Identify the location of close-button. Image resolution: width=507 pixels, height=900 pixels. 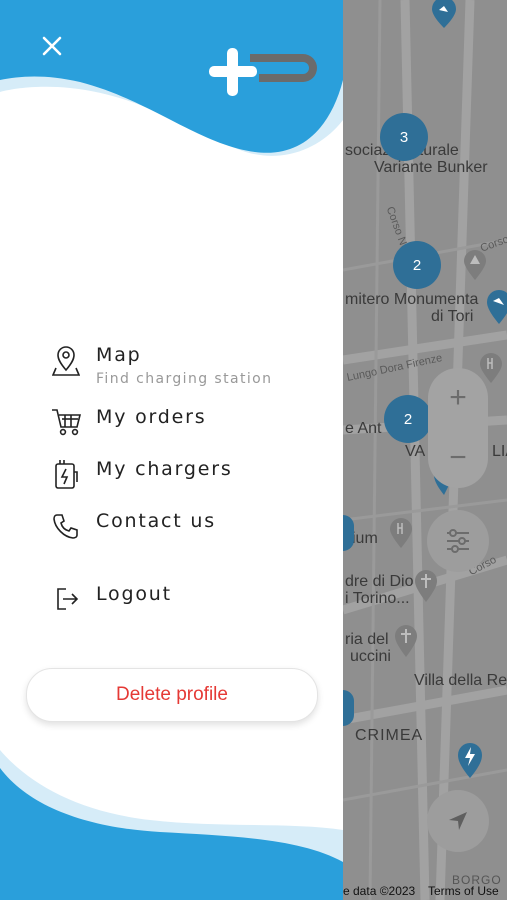
(52, 46).